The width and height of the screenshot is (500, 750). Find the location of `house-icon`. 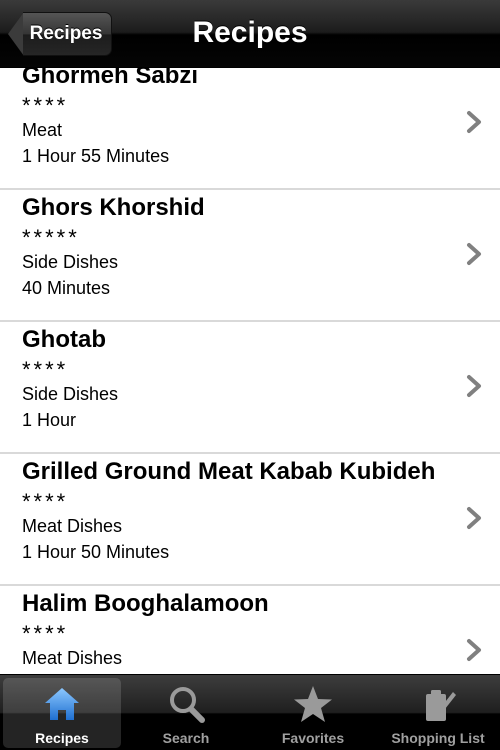

house-icon is located at coordinates (62, 704).